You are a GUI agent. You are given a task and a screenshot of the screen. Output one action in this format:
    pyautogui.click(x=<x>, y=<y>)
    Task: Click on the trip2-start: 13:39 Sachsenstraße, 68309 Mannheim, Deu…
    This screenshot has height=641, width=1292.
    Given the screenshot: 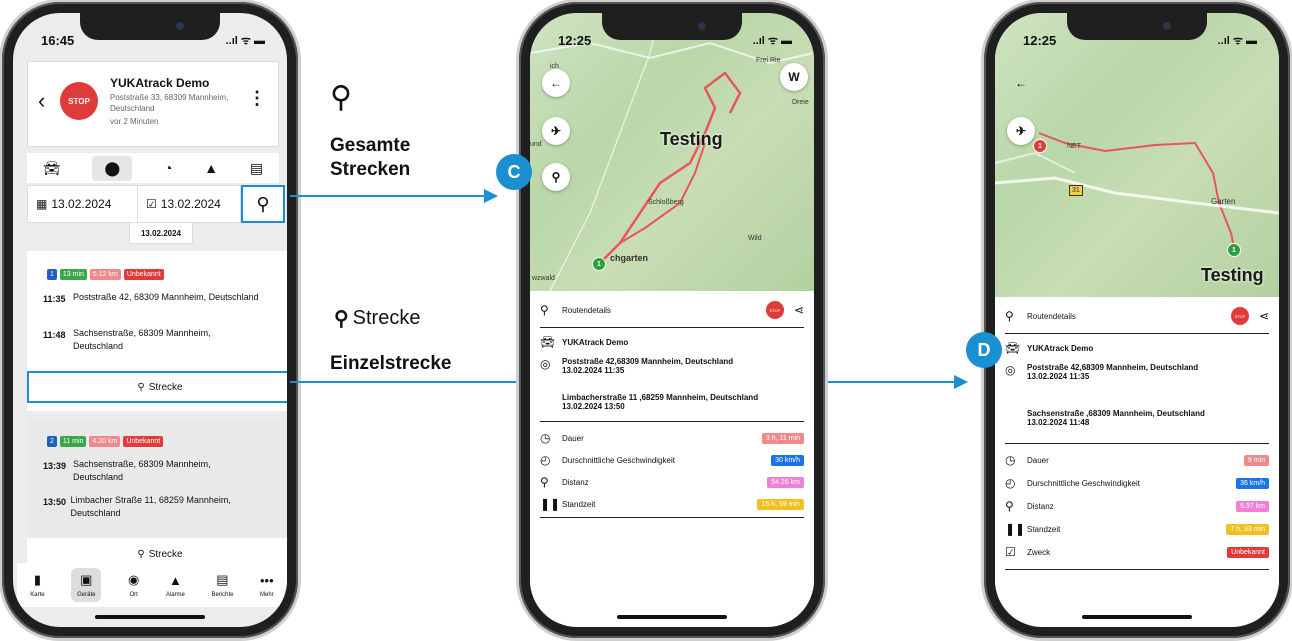 What is the action you would take?
    pyautogui.click(x=153, y=471)
    